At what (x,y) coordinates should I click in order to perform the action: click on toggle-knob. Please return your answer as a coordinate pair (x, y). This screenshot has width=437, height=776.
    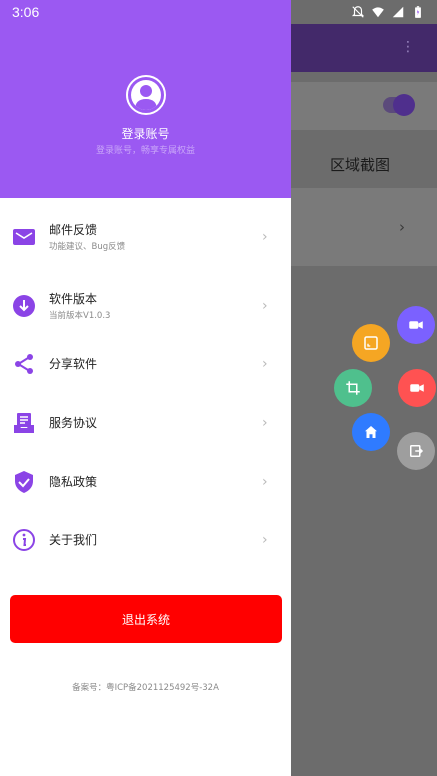
    Looking at the image, I should click on (404, 105).